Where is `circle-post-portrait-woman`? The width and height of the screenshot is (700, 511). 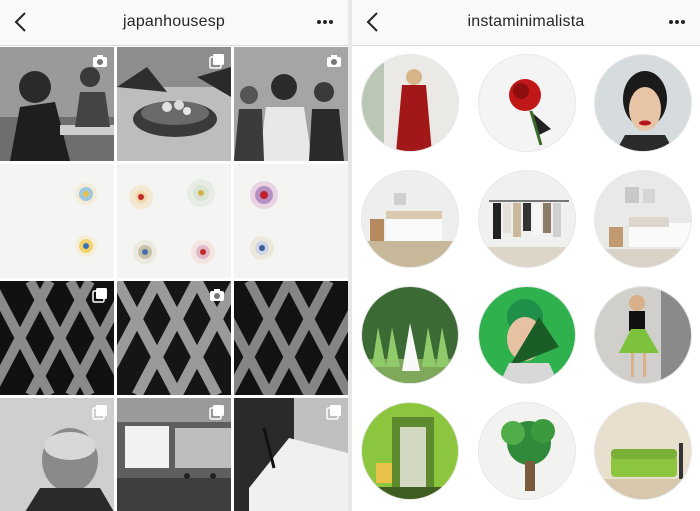
circle-post-portrait-woman is located at coordinates (643, 103).